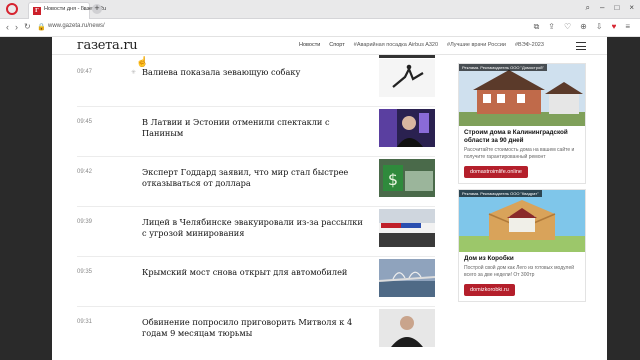 This screenshot has height=360, width=640. What do you see at coordinates (599, 27) in the screenshot?
I see `download-icon: ⇩` at bounding box center [599, 27].